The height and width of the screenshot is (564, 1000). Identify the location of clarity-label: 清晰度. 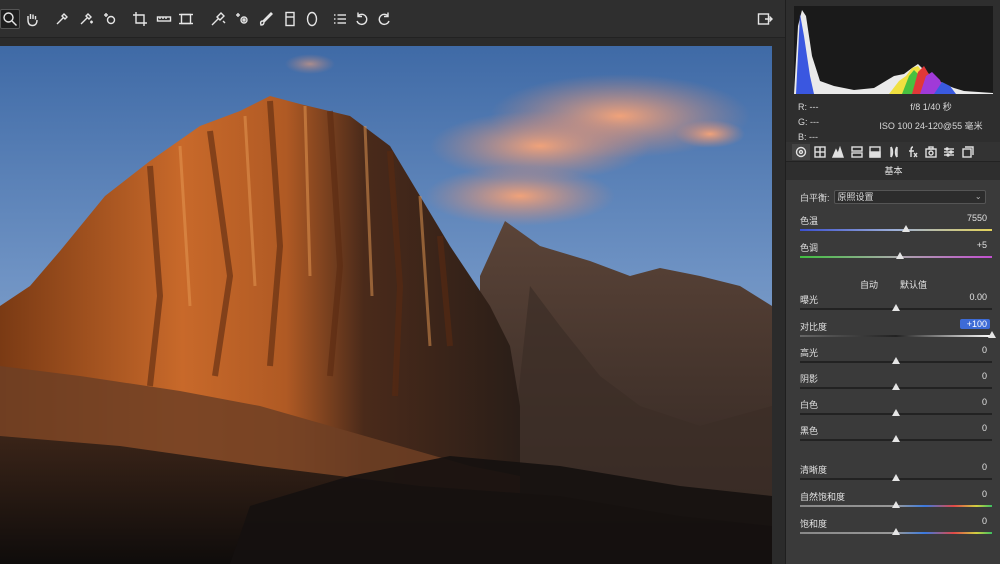
(814, 470).